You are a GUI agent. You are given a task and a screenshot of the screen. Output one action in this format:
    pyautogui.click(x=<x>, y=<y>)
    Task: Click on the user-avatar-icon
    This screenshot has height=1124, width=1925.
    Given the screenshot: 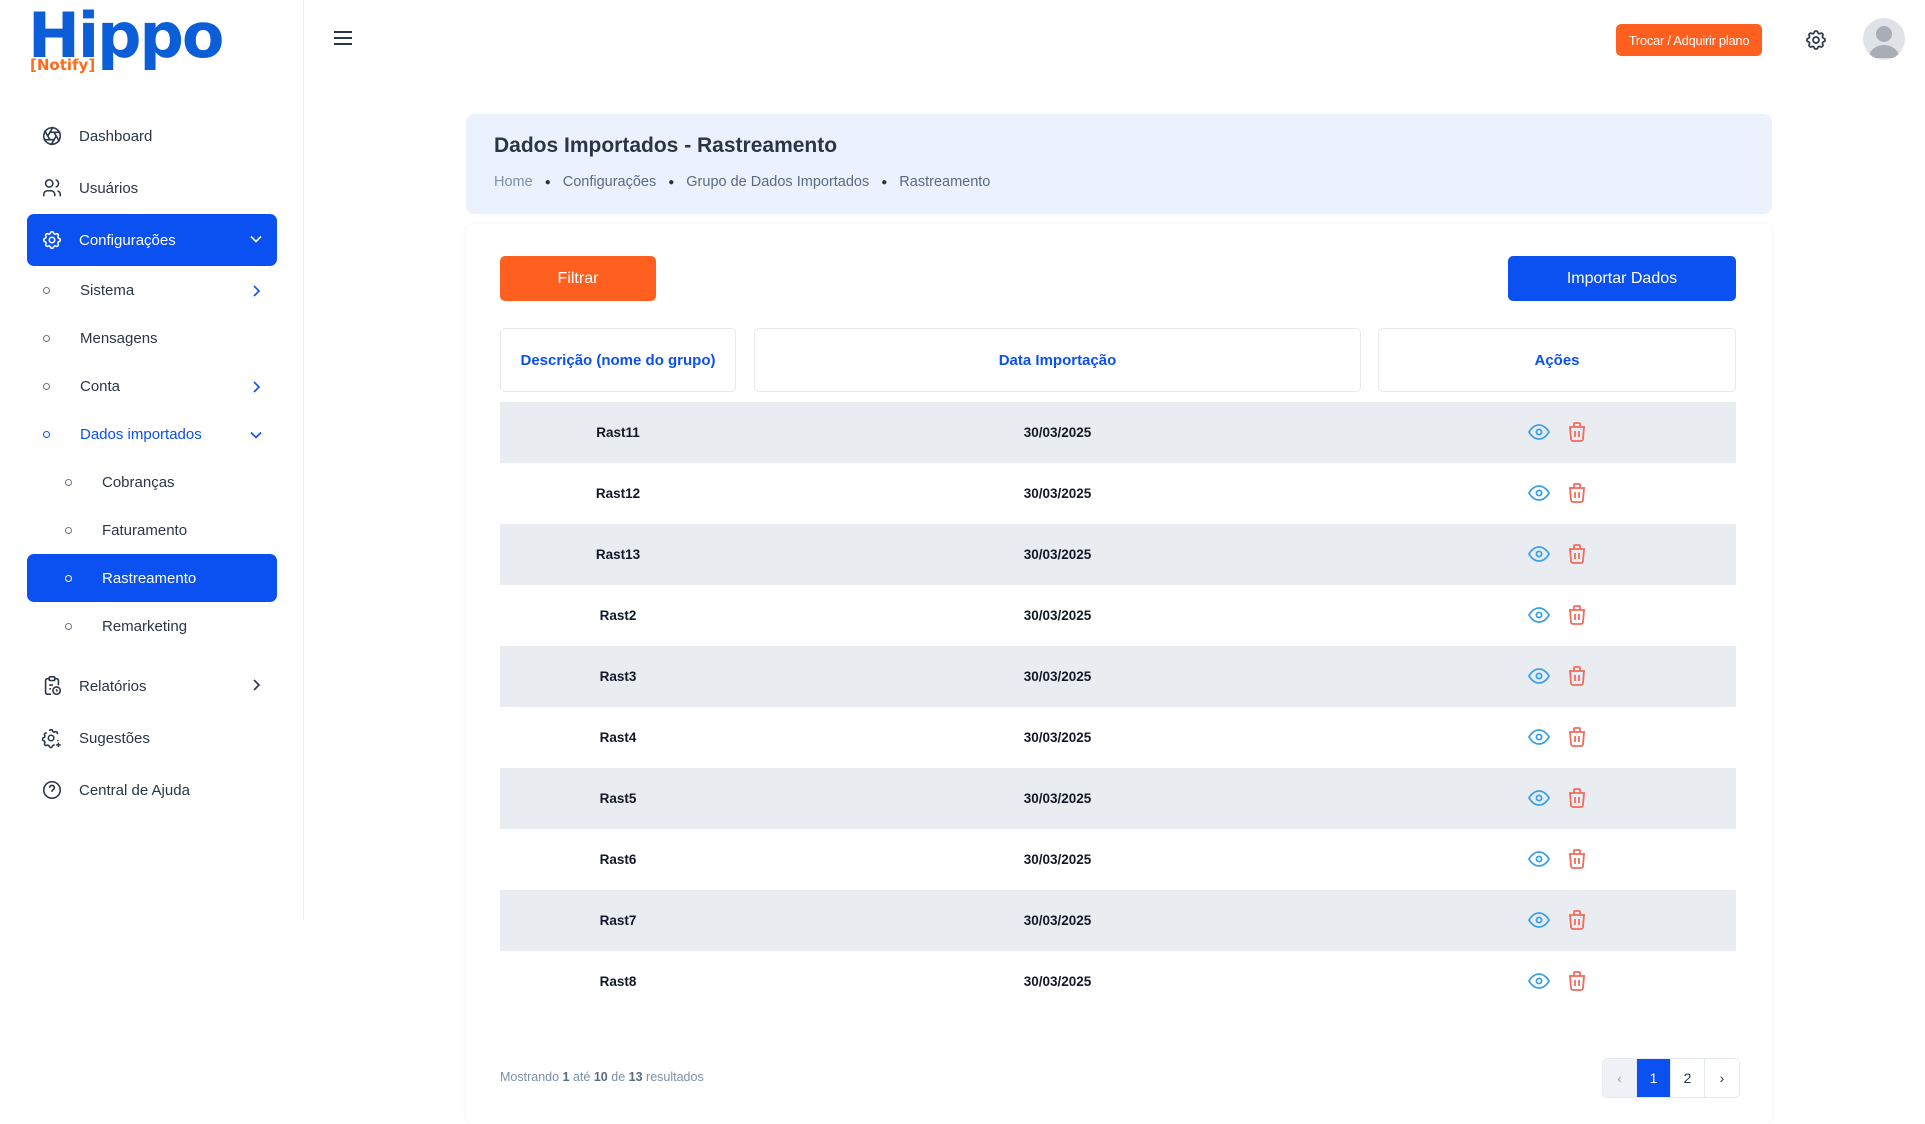 What is the action you would take?
    pyautogui.click(x=1884, y=42)
    